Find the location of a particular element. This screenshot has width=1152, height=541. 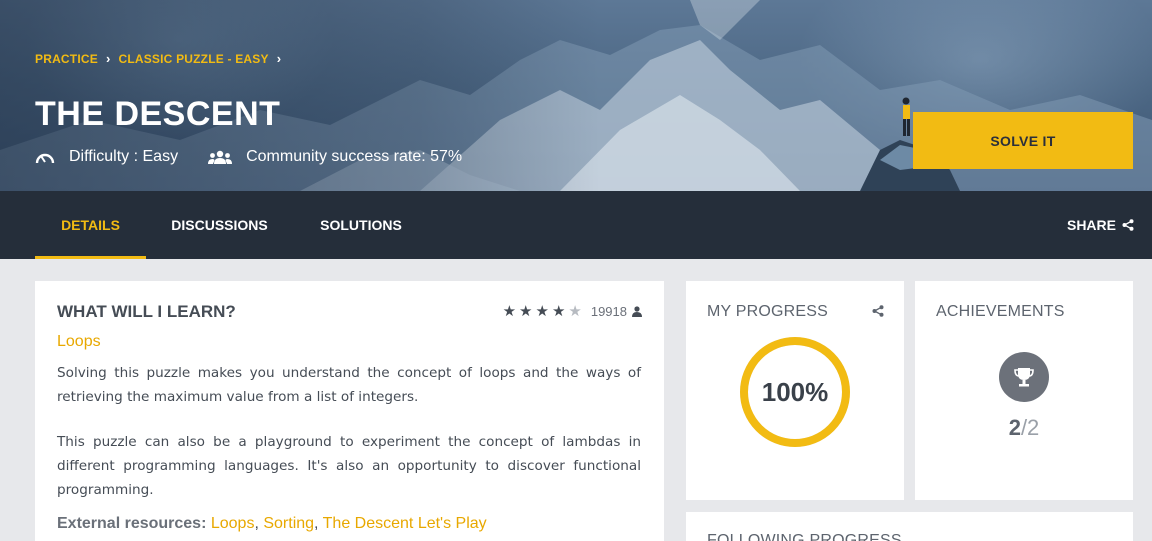

rating: ★ ★ ★ ★ ★ 19918 is located at coordinates (572, 311).